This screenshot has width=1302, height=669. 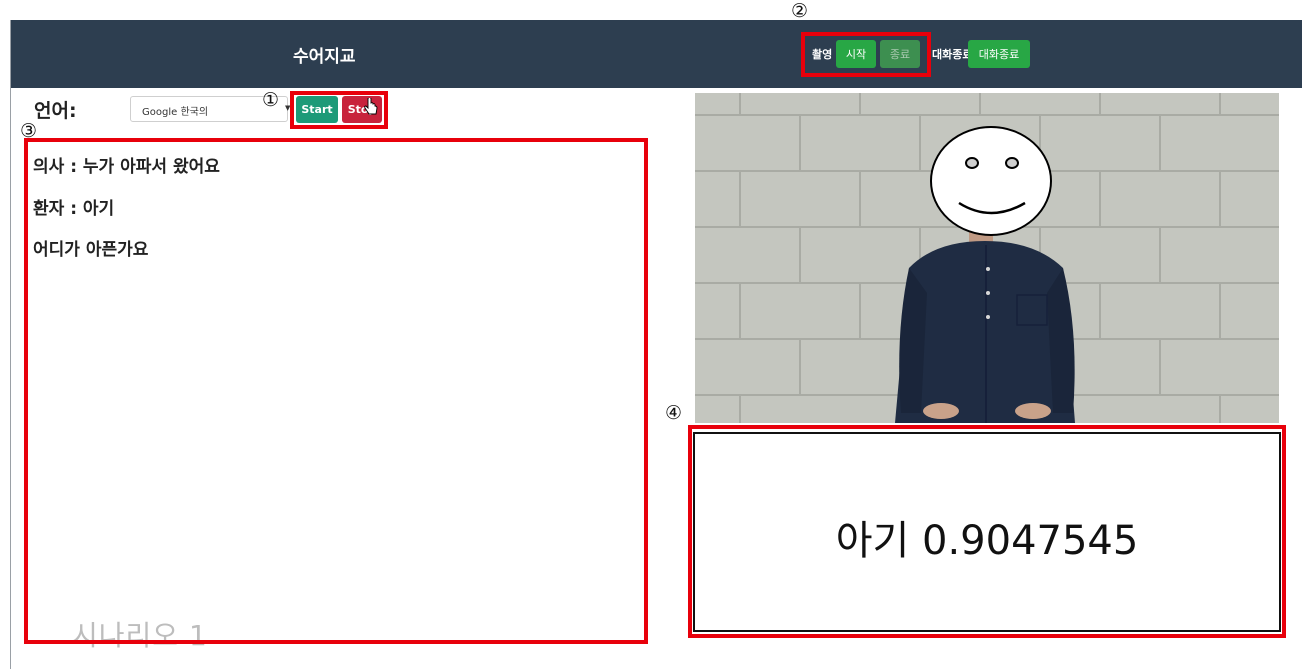 What do you see at coordinates (999, 54) in the screenshot?
I see `end-chat-button: 대화종료` at bounding box center [999, 54].